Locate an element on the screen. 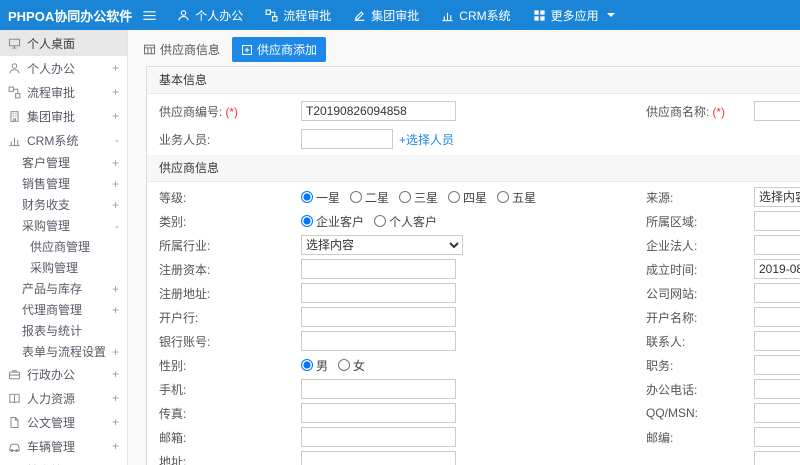 Image resolution: width=800 pixels, height=465 pixels. registered-capital-input is located at coordinates (378, 269).